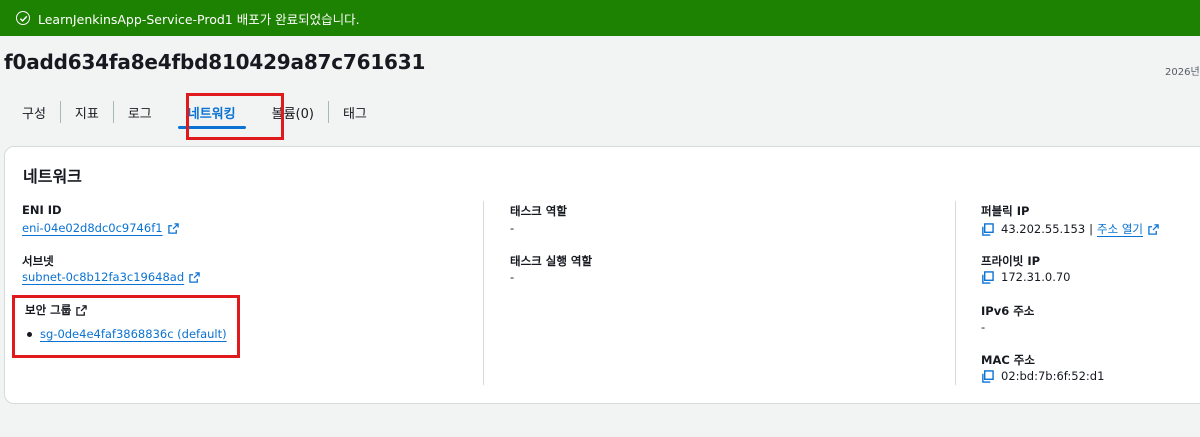  Describe the element at coordinates (538, 211) in the screenshot. I see `task-role-label: 태스크 역할` at that location.